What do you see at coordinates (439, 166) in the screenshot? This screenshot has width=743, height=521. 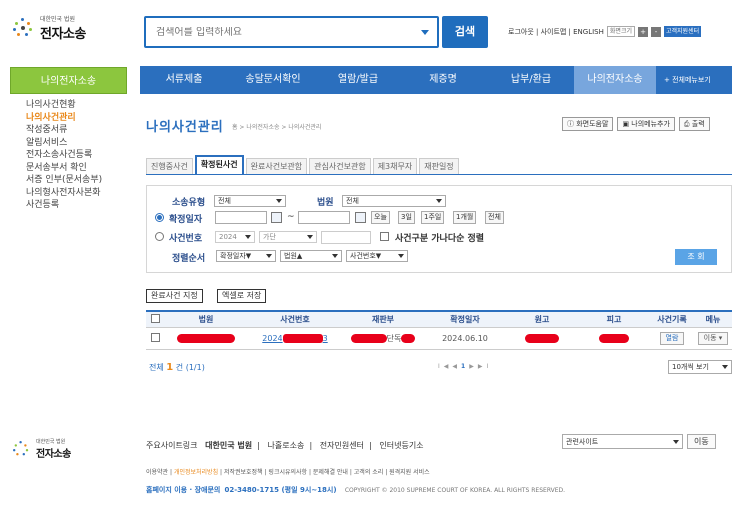 I see `tab-trial-schedule: 재판일정` at bounding box center [439, 166].